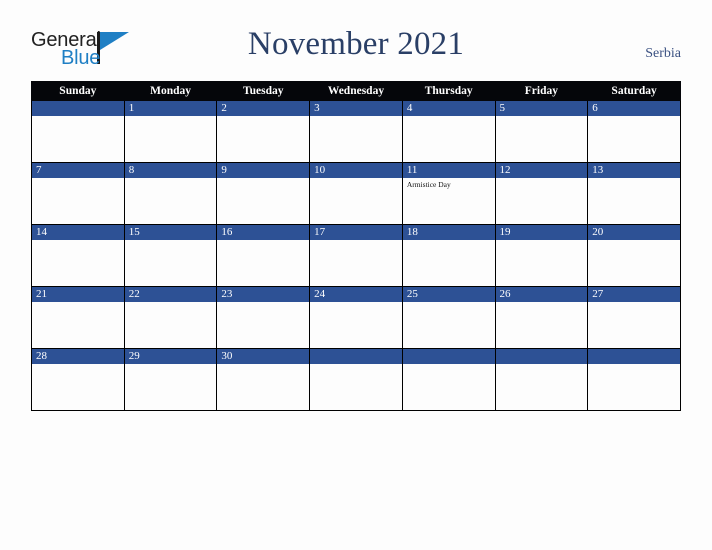  Describe the element at coordinates (78, 91) in the screenshot. I see `weekday-header-sunday: Sunday` at that location.